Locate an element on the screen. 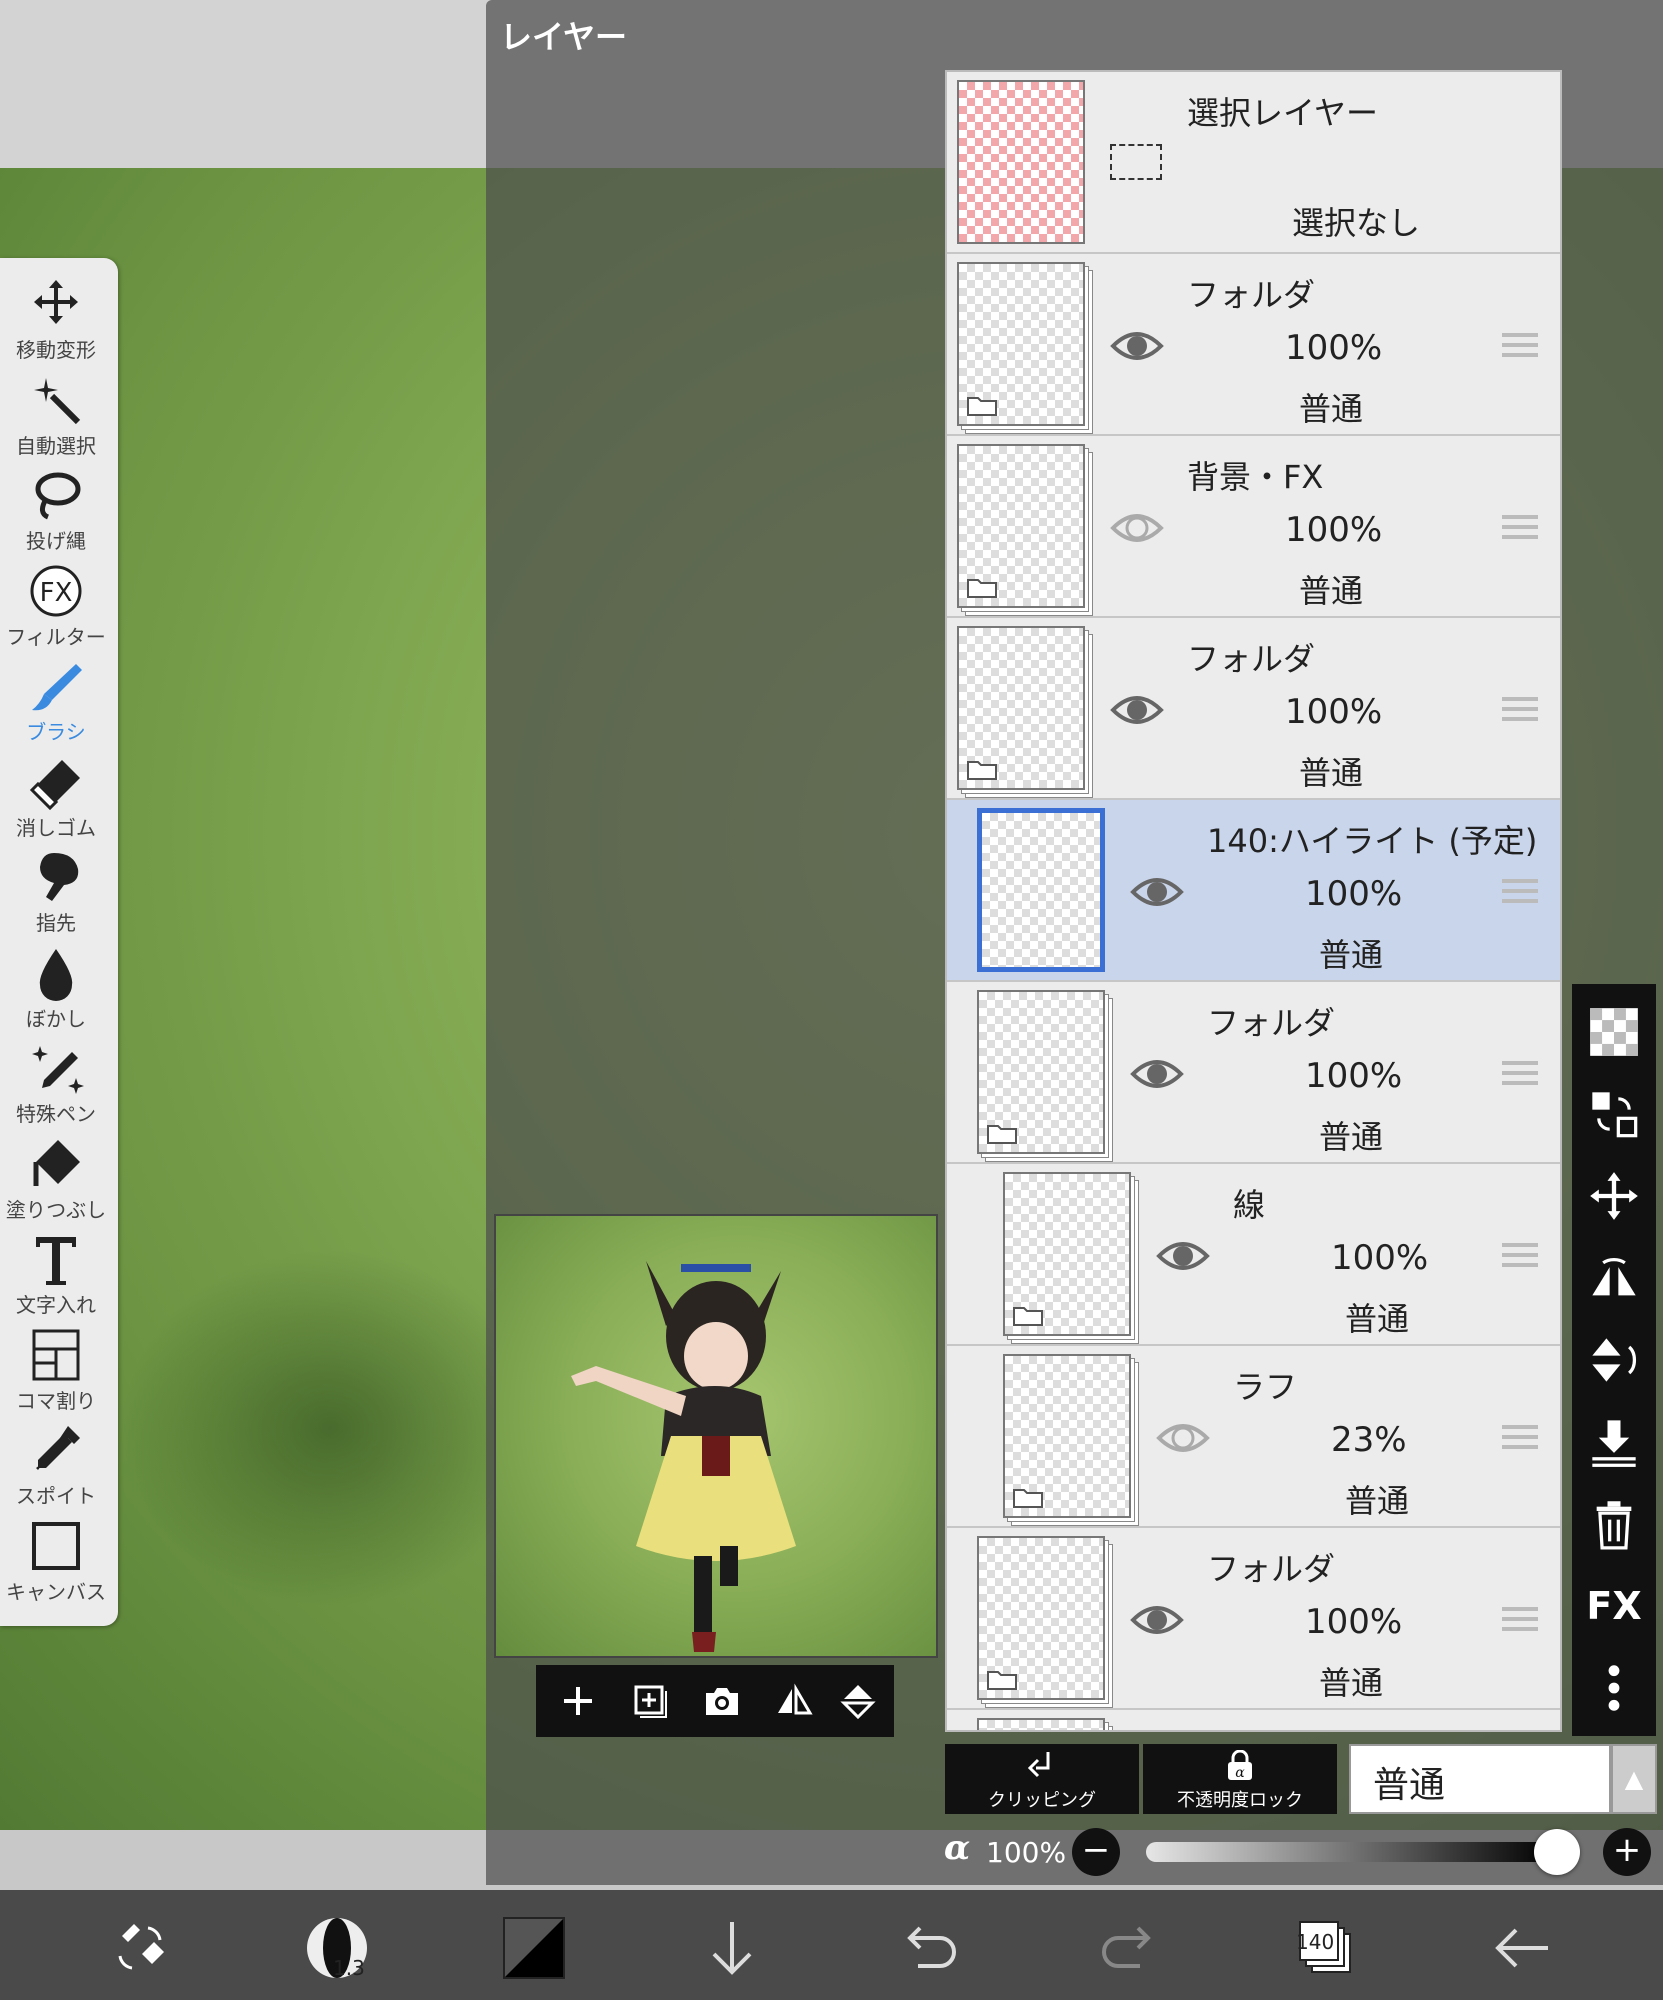  layer-name: 色・光陰目安 is located at coordinates (1303, 1728).